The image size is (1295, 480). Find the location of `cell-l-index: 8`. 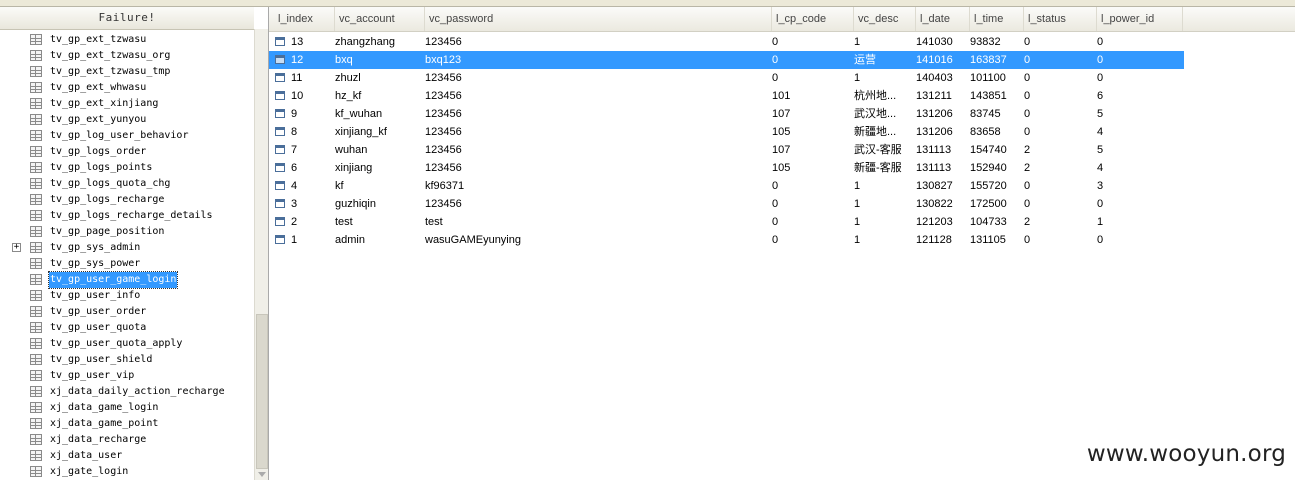

cell-l-index: 8 is located at coordinates (311, 132).